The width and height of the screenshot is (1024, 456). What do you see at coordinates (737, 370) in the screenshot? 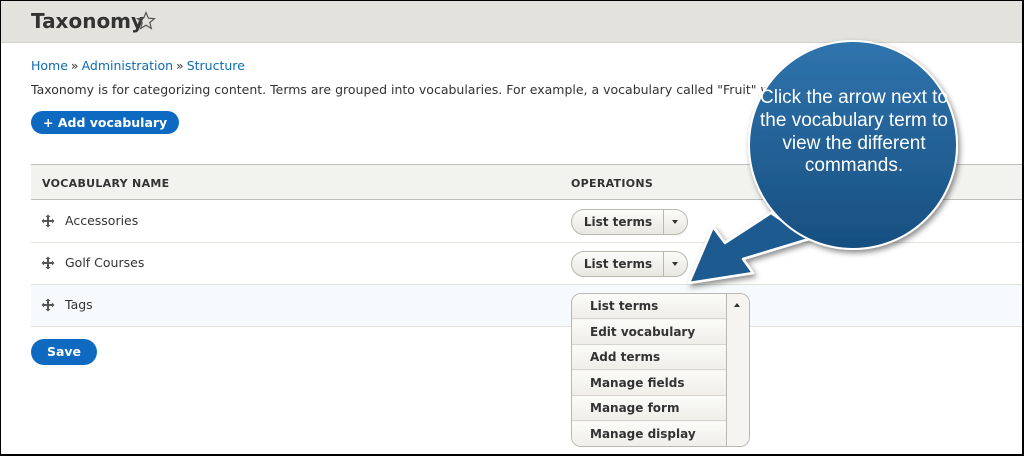
I see `dropdown-collapse-toggle` at bounding box center [737, 370].